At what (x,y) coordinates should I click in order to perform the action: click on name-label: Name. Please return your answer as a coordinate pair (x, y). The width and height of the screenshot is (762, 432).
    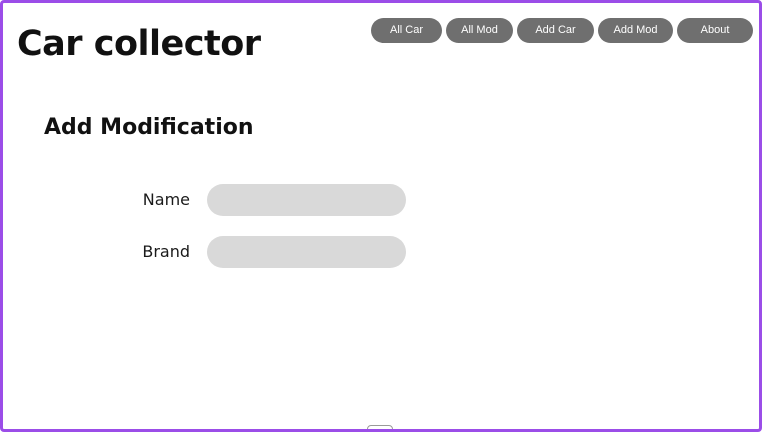
    Looking at the image, I should click on (166, 199).